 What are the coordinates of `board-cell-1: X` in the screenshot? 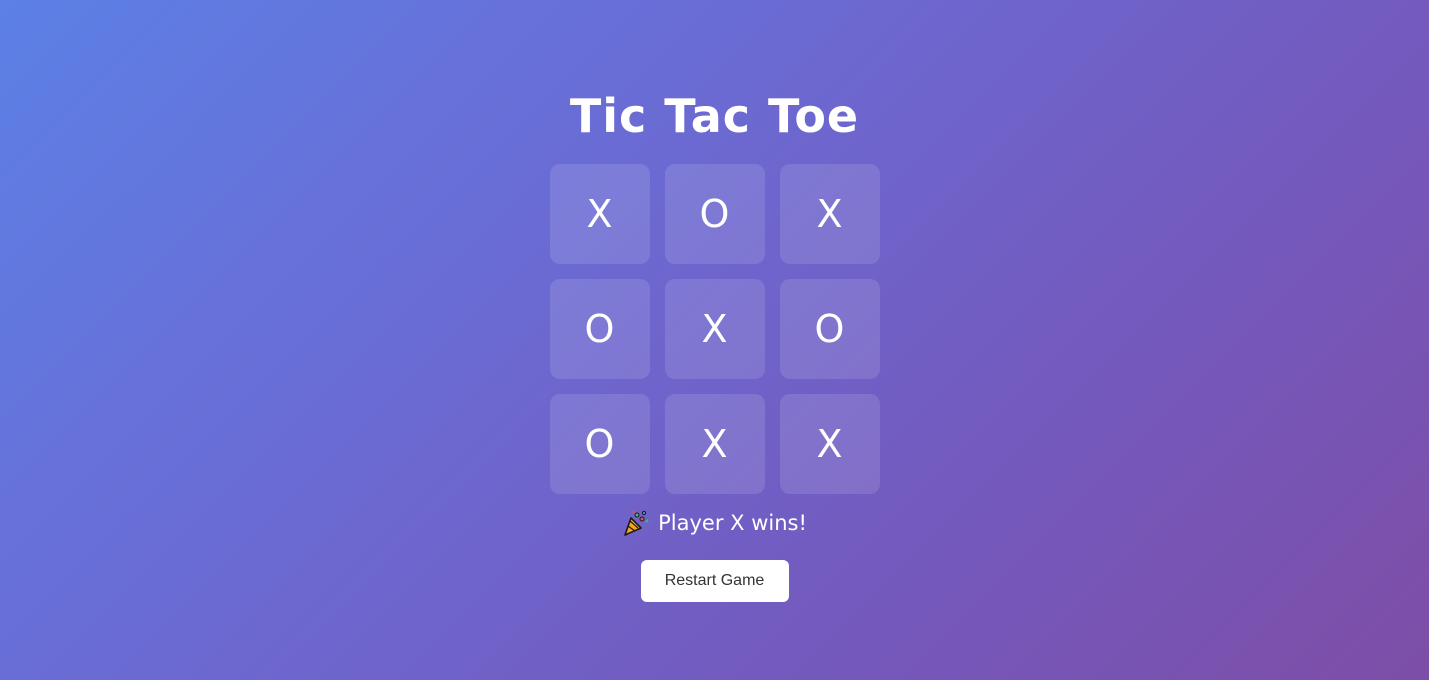 It's located at (599, 214).